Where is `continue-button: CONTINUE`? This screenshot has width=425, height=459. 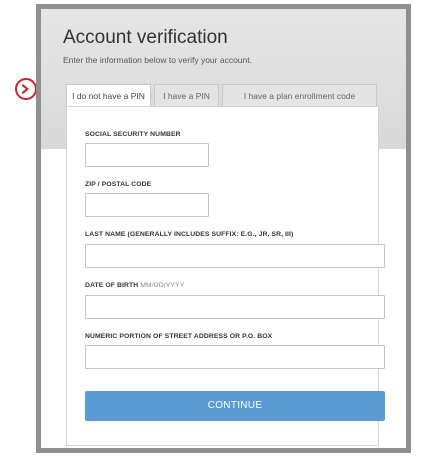
continue-button: CONTINUE is located at coordinates (235, 406).